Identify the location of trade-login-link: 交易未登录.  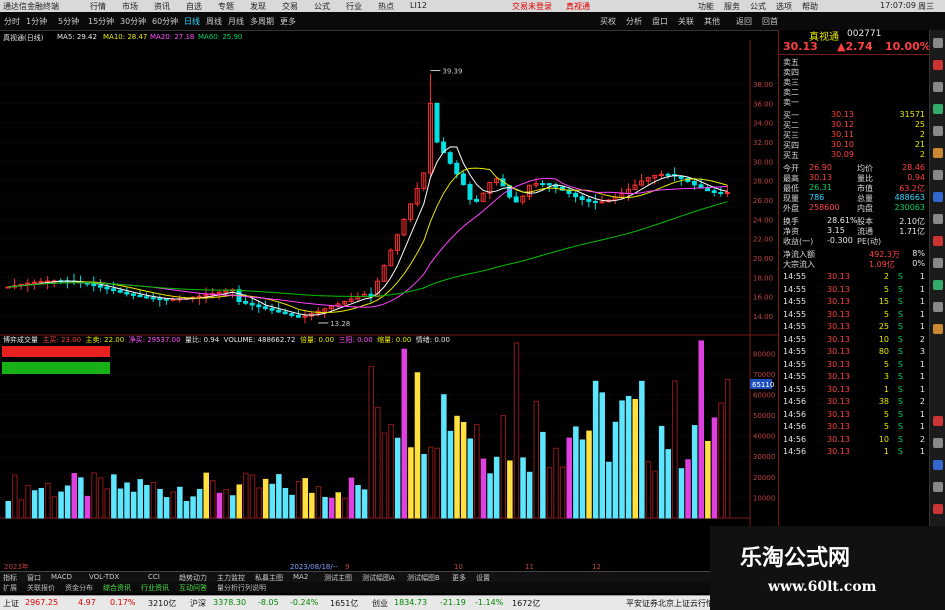
(532, 6).